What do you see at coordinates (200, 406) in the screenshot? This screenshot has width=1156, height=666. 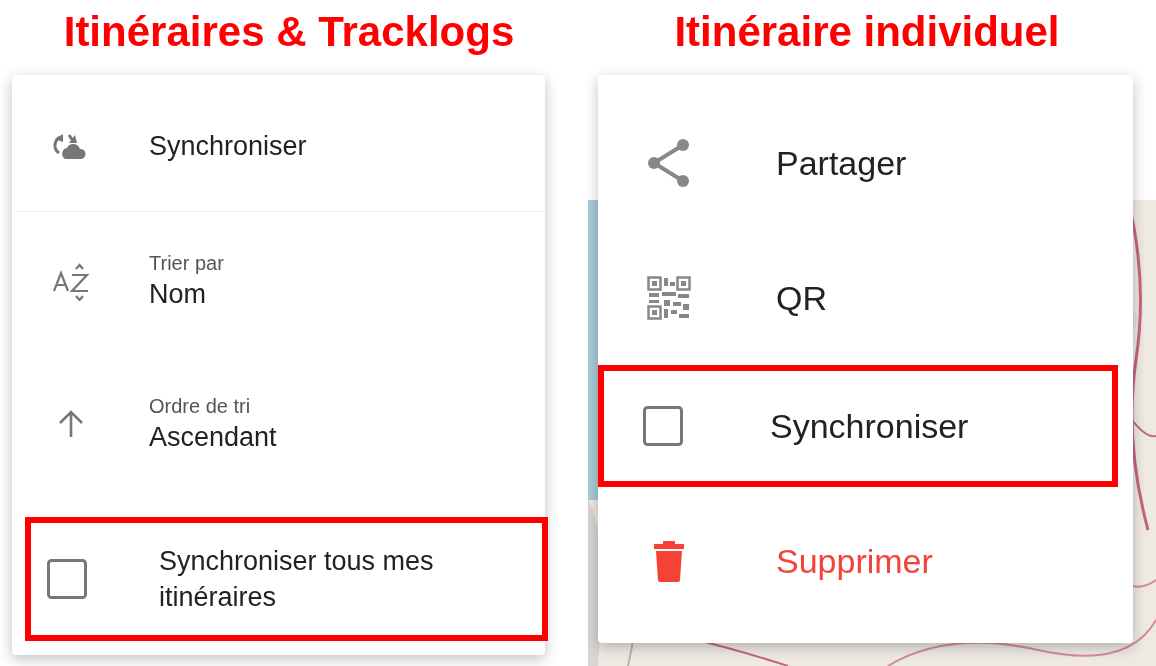 I see `menu-item-caption: Ordre de tri` at bounding box center [200, 406].